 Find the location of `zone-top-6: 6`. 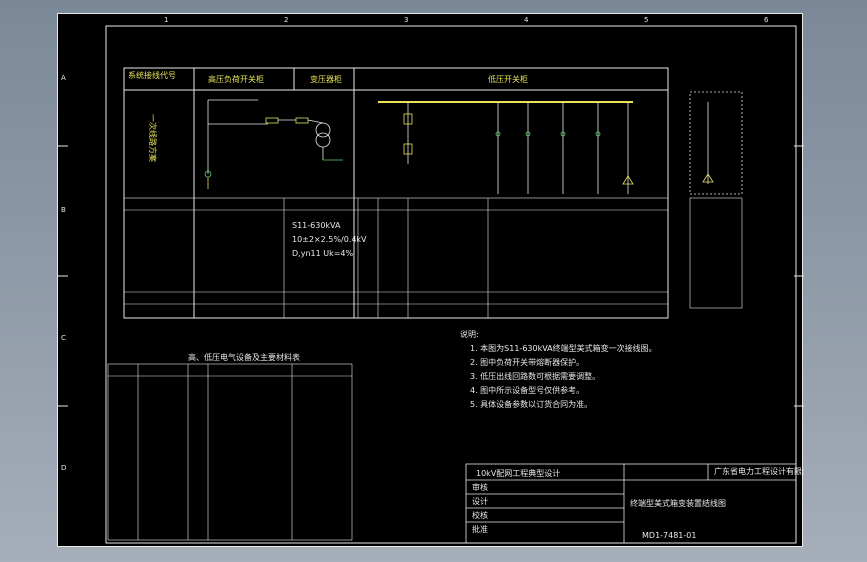

zone-top-6: 6 is located at coordinates (766, 20).